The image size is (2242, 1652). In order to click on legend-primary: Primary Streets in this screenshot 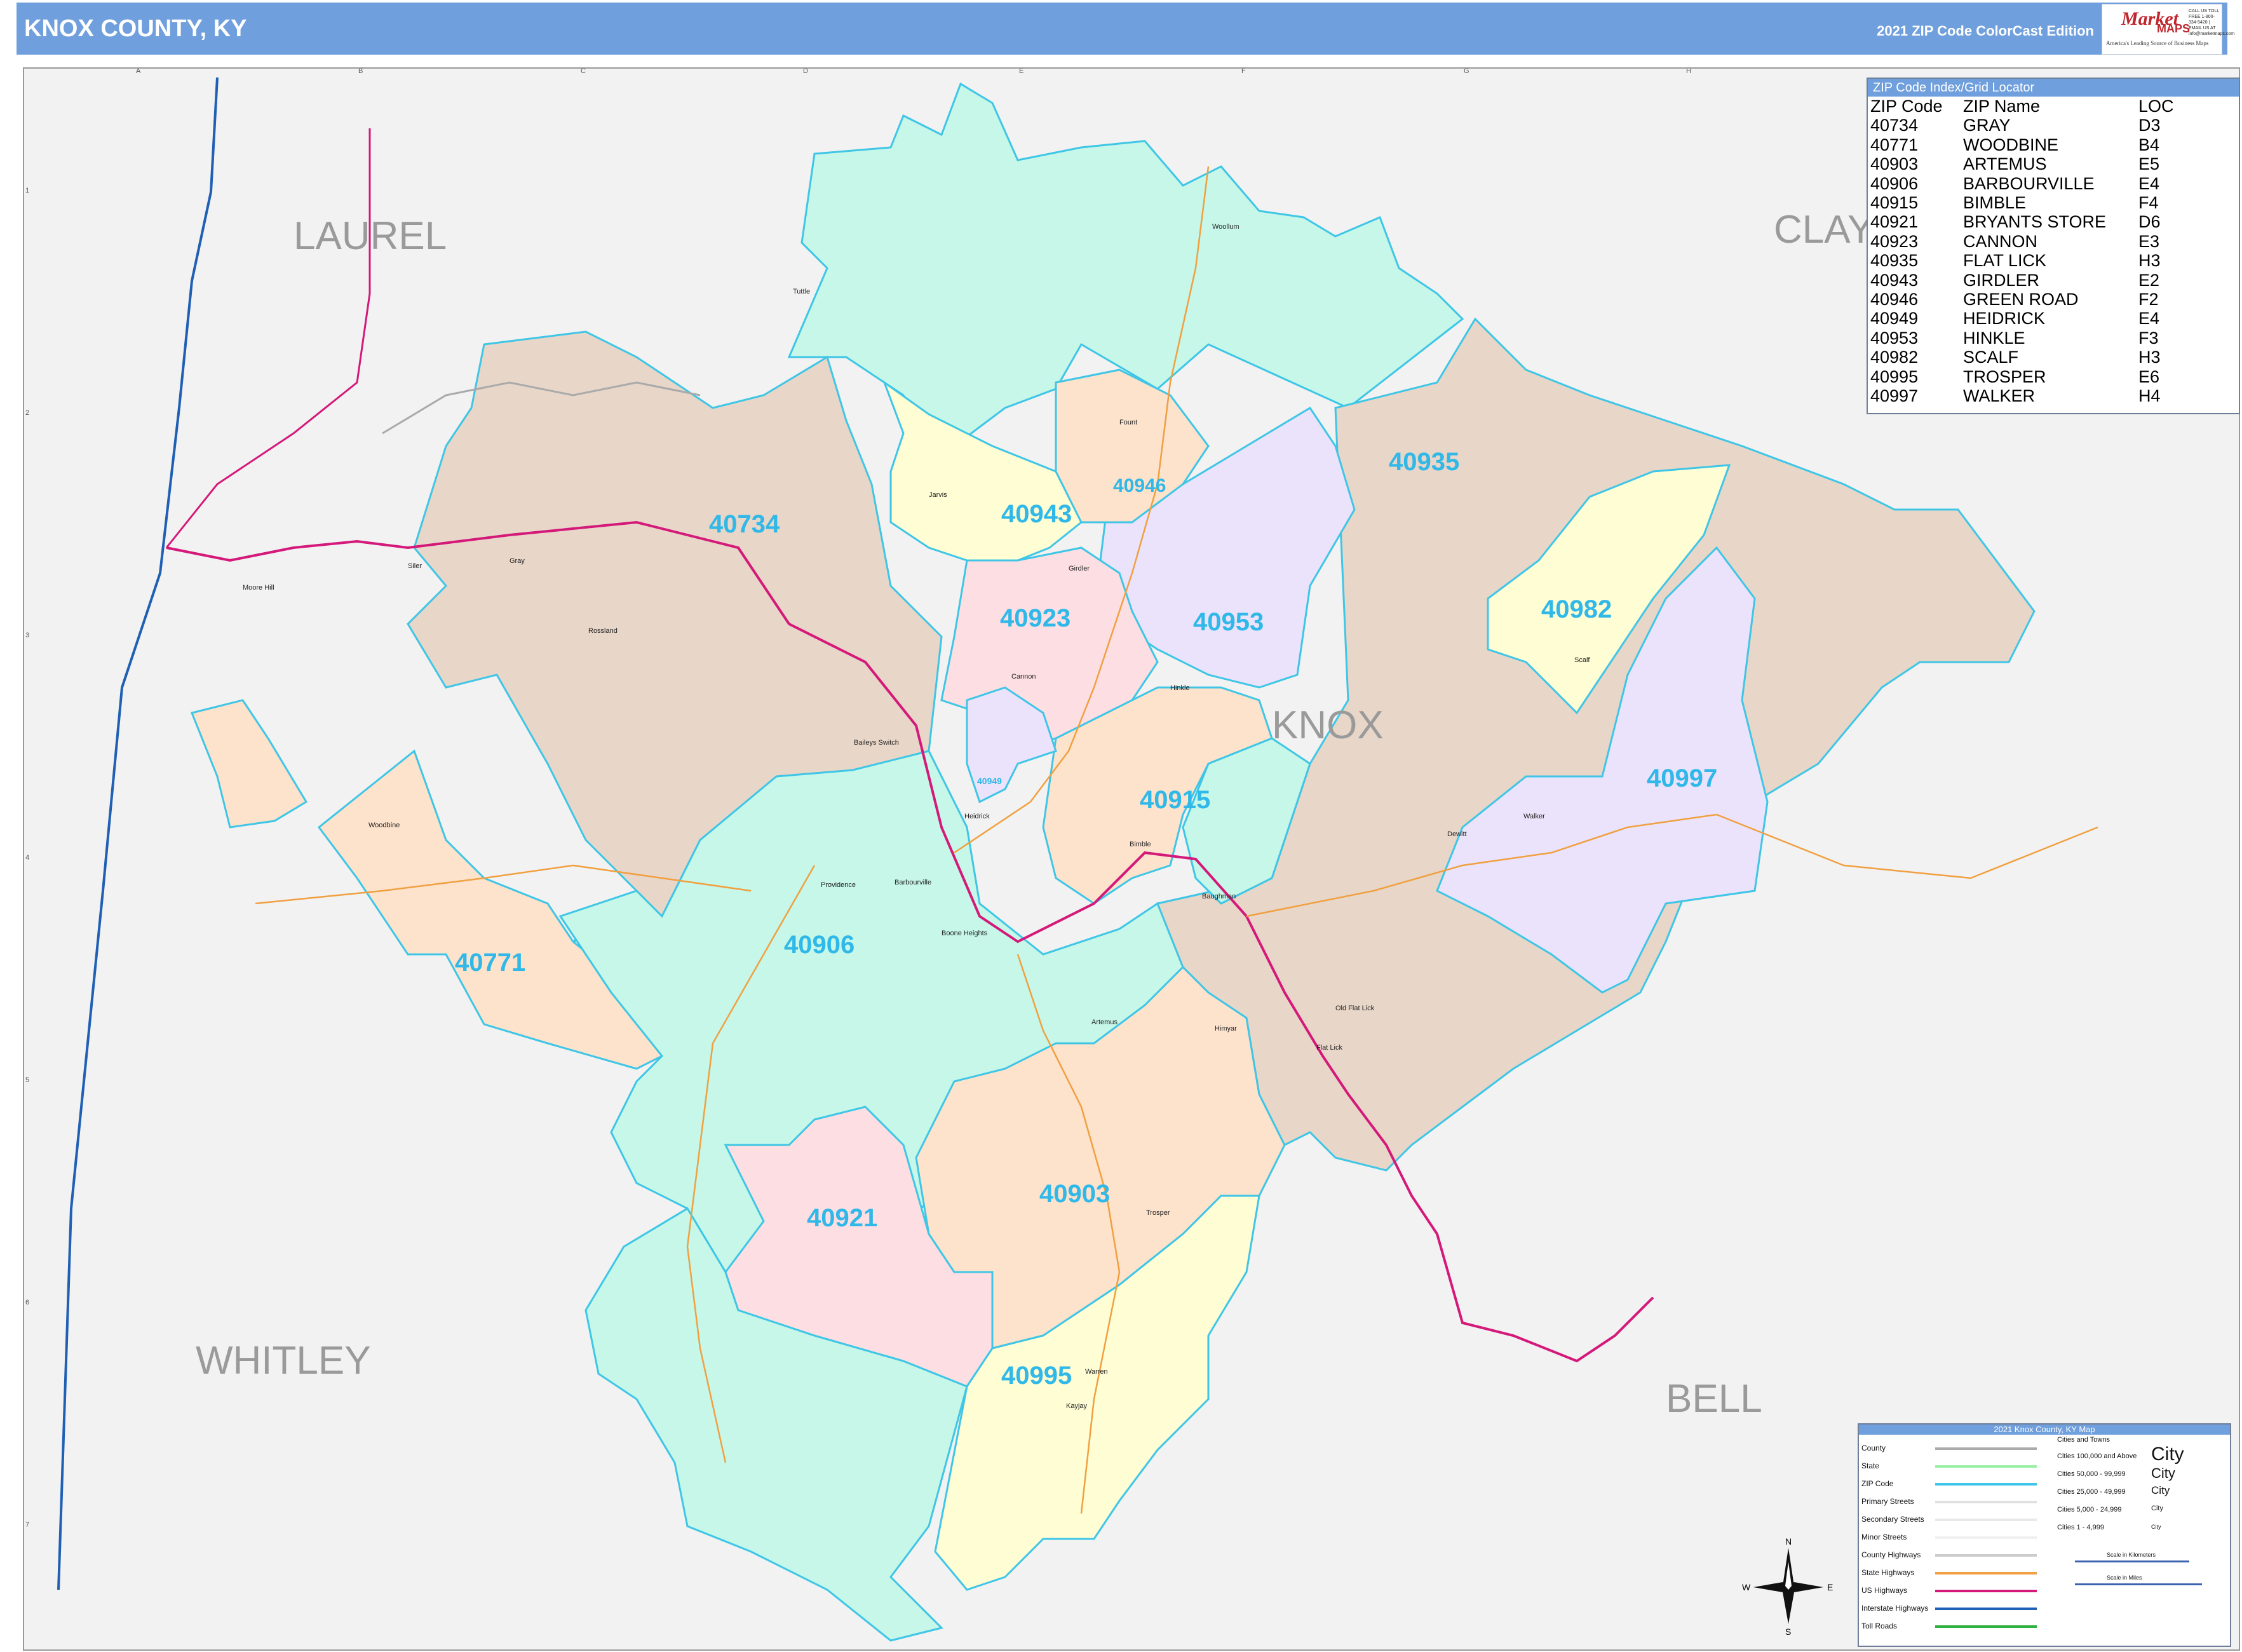, I will do `click(1887, 1502)`.